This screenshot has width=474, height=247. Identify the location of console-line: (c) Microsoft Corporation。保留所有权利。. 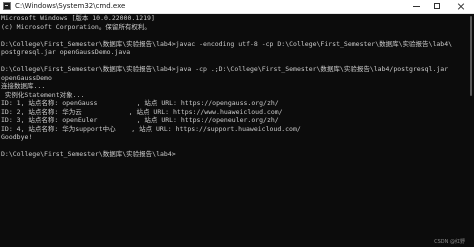
(76, 26).